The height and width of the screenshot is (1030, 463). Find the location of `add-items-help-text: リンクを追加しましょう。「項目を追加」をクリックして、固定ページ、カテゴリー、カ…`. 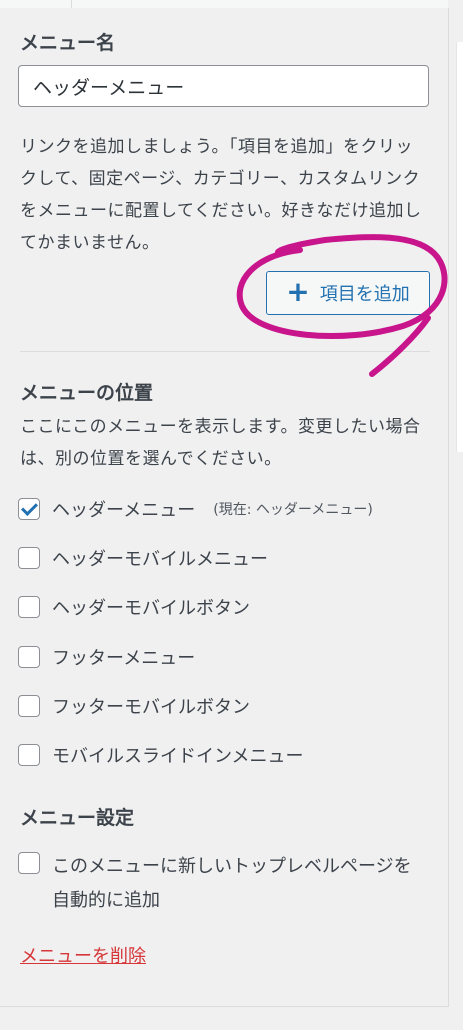

add-items-help-text: リンクを追加しましょう。「項目を追加」をクリックして、固定ページ、カテゴリー、カ… is located at coordinates (221, 195).